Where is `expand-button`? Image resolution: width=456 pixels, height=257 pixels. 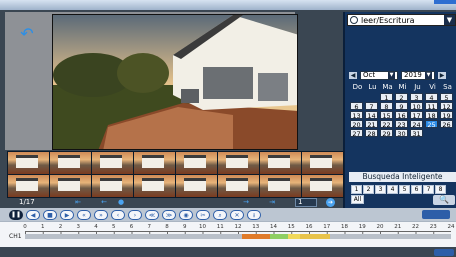
expand-button is located at coordinates (444, 252).